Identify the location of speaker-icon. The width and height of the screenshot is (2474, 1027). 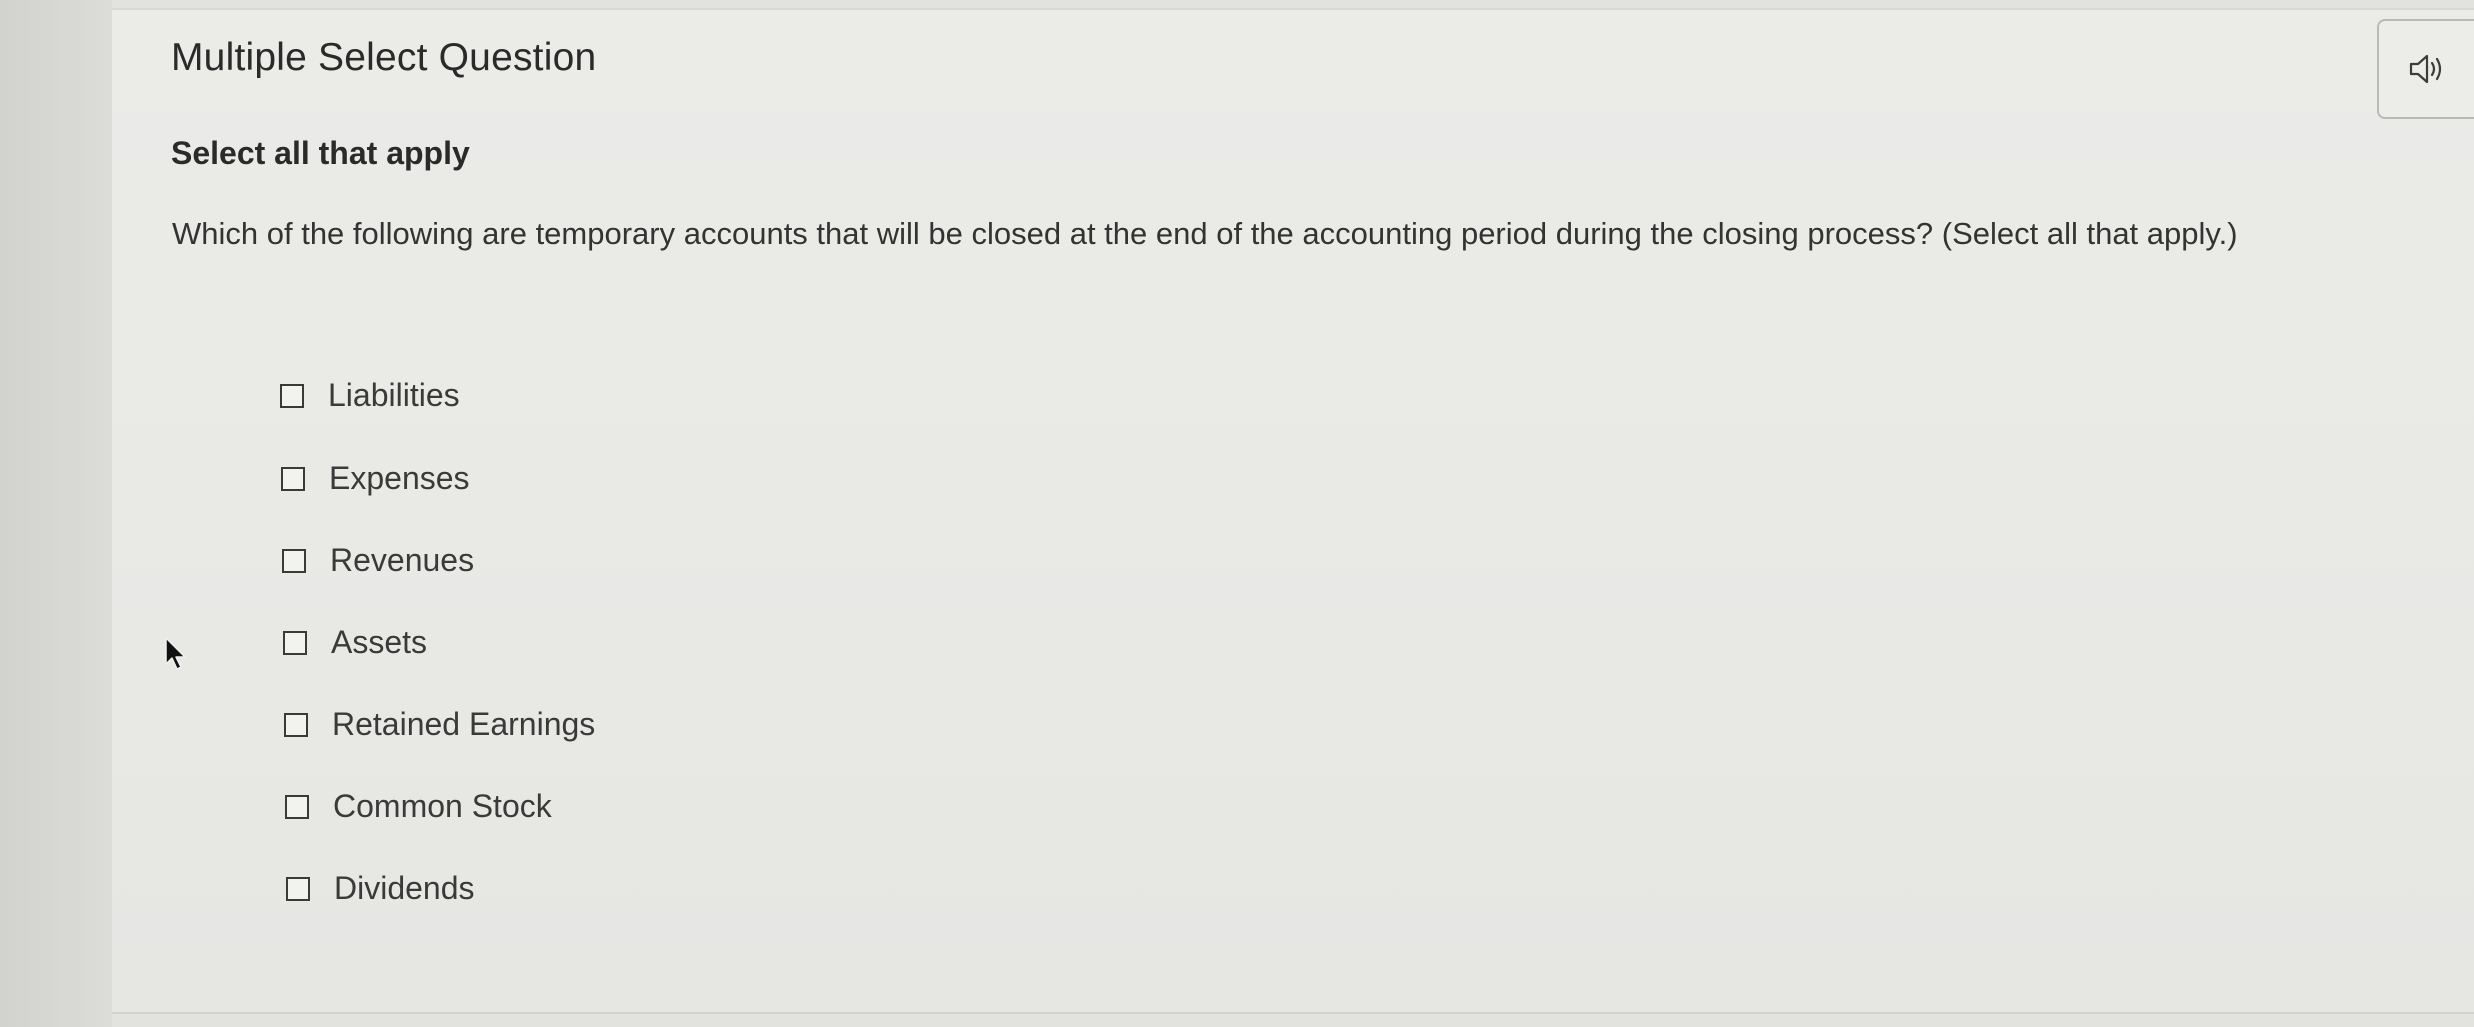
(2425, 69).